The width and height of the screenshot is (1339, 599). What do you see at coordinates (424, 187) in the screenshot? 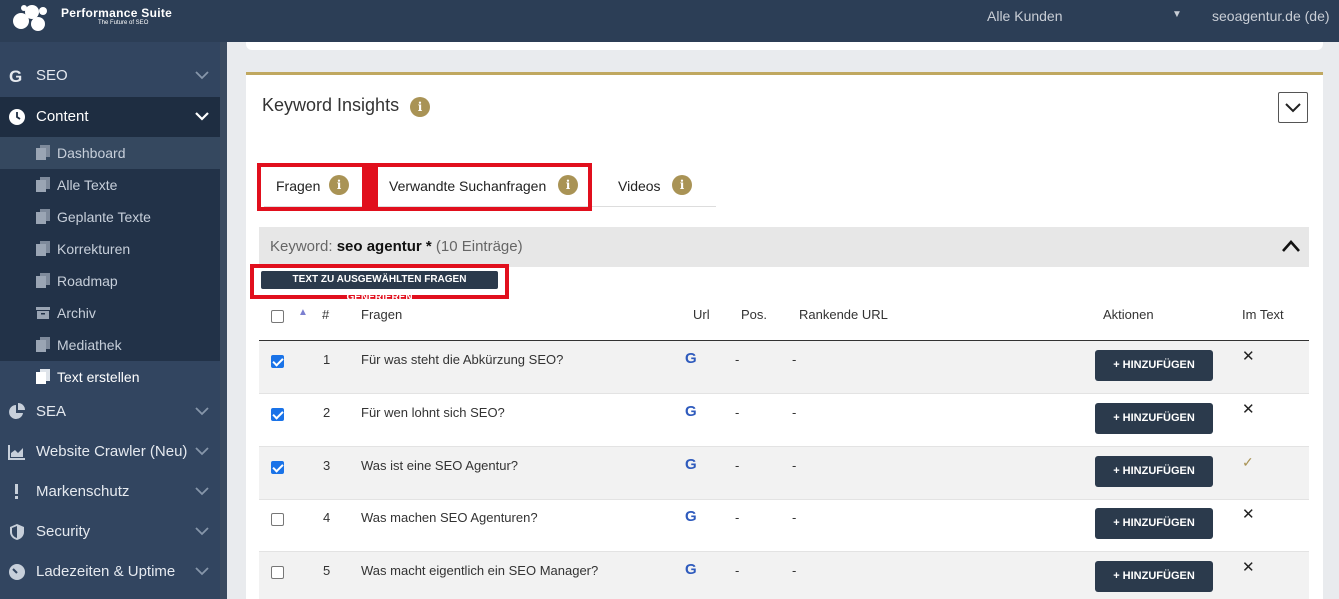
I see `highlight-box-tabs` at bounding box center [424, 187].